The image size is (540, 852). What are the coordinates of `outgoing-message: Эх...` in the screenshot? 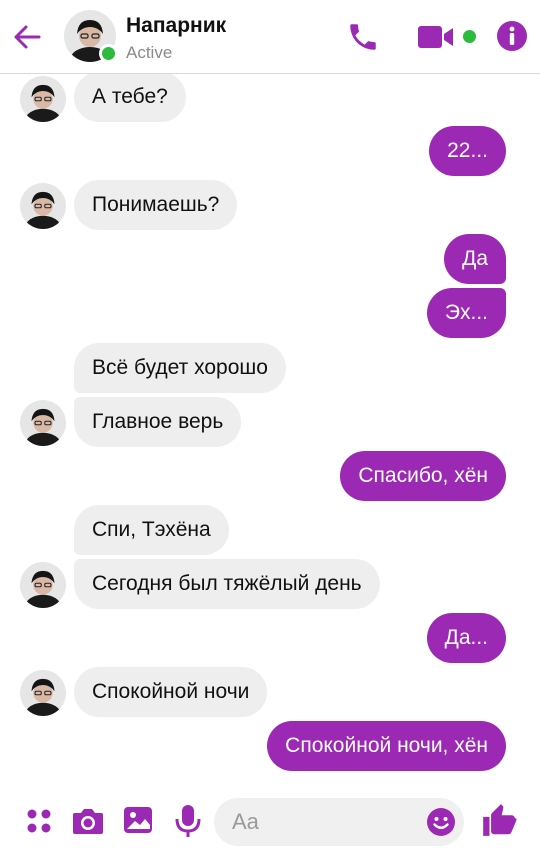 It's located at (466, 313).